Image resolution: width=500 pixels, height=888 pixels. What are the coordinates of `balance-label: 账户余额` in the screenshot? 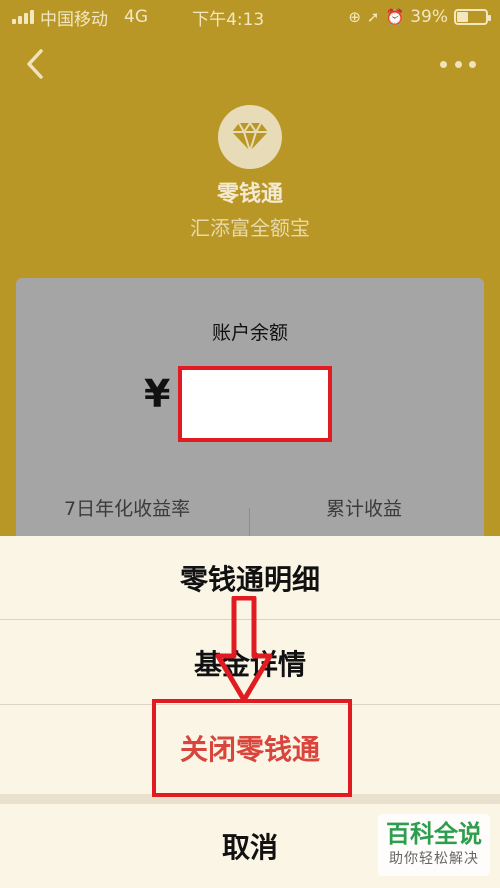 It's located at (249, 333).